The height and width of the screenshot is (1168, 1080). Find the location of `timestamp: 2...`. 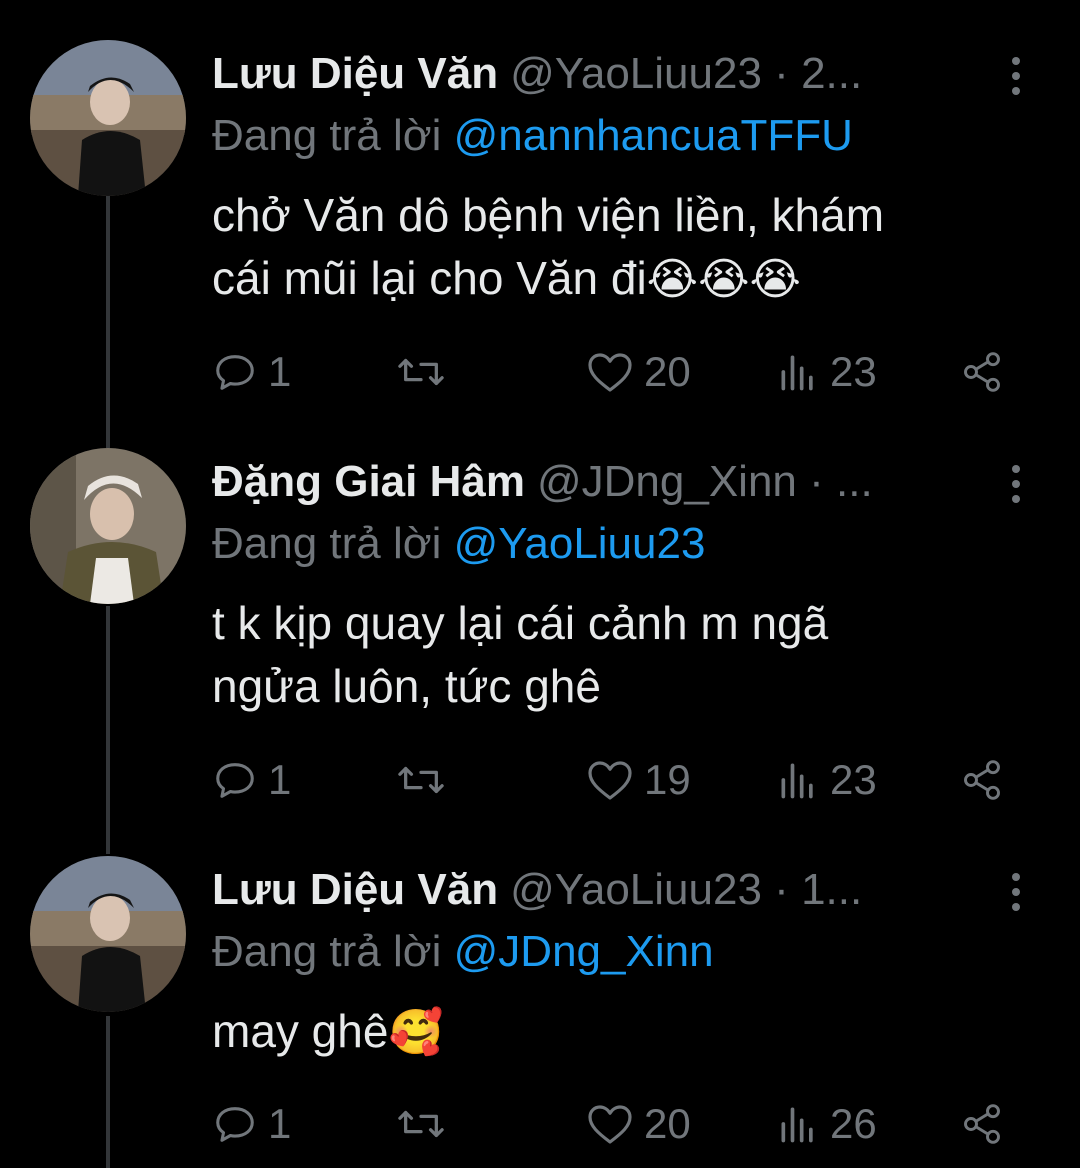

timestamp: 2... is located at coordinates (831, 73).